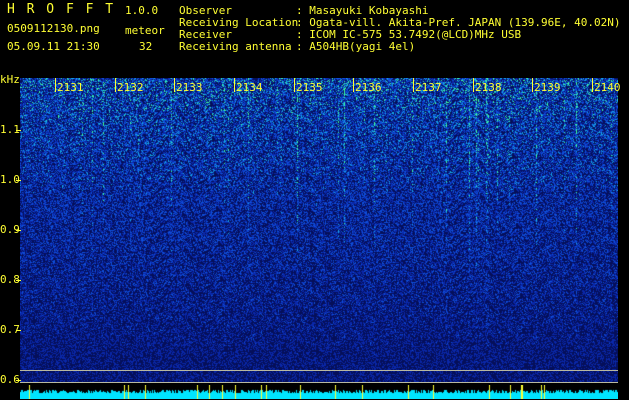 The height and width of the screenshot is (400, 629). What do you see at coordinates (309, 87) in the screenshot?
I see `time-marker: 2135` at bounding box center [309, 87].